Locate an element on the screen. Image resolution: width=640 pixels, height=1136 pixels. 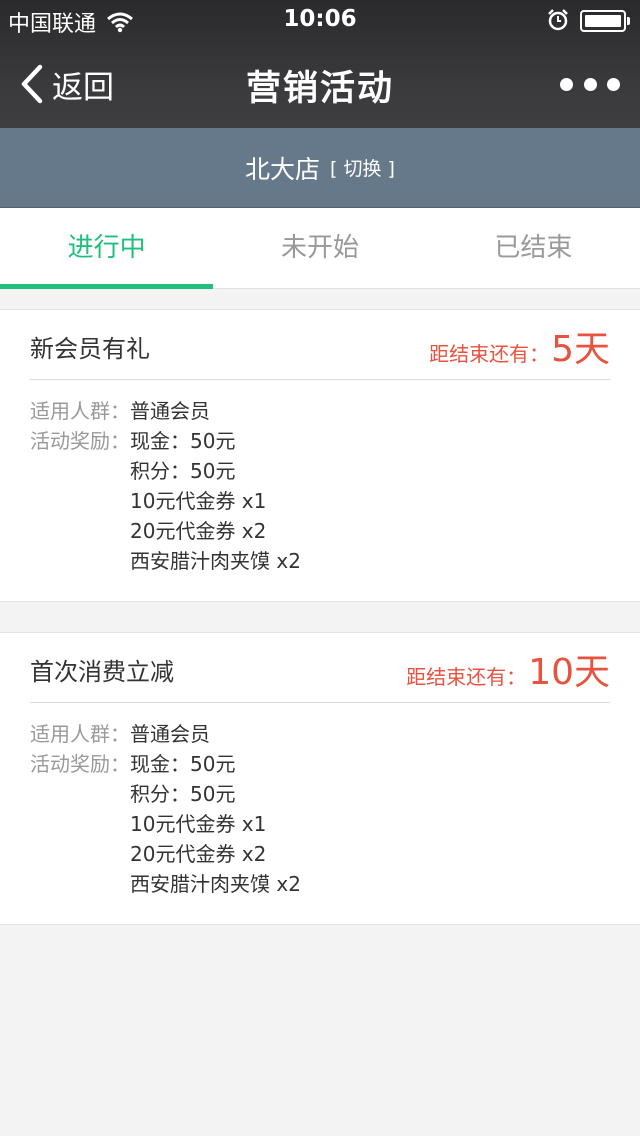
tab-label: 进行中 is located at coordinates (106, 248).